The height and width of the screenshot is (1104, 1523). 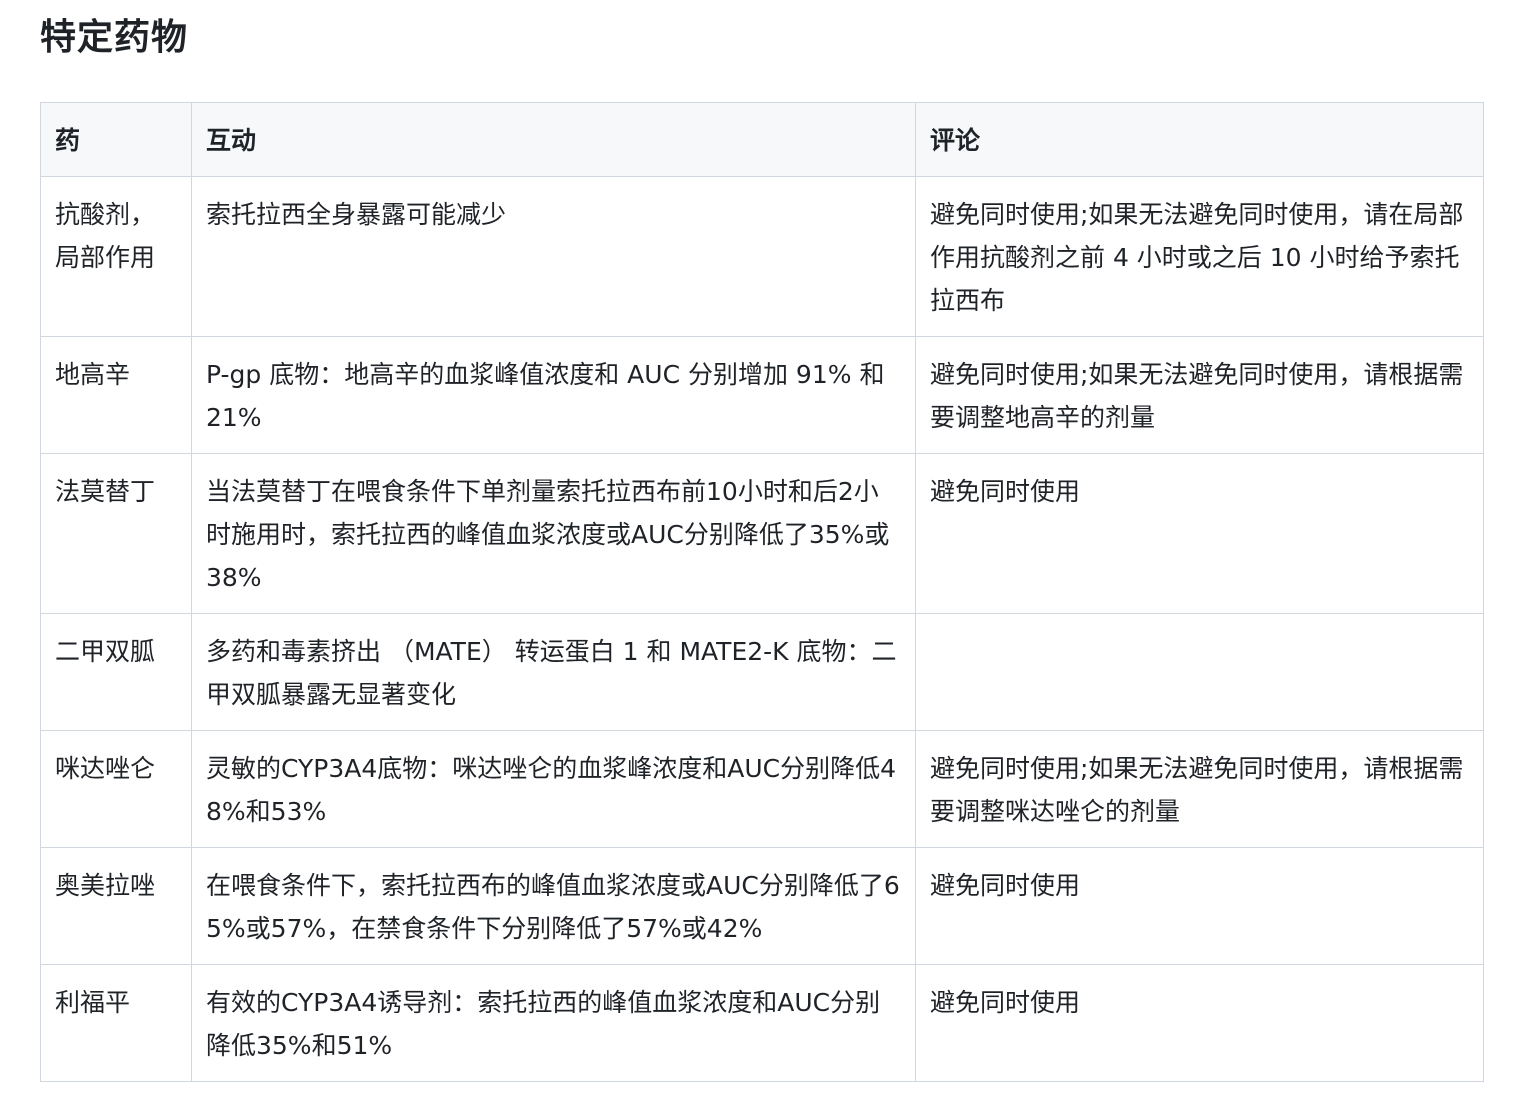 I want to click on comment-cell: 避免同时使用;如果无法避免同时使用，请根据需要调整地高辛的剂量, so click(x=1199, y=395).